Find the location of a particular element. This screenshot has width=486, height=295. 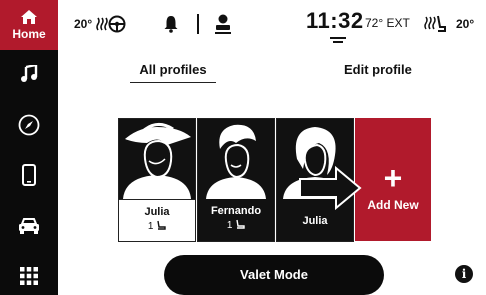

sidebar-item-home: Home is located at coordinates (29, 25).